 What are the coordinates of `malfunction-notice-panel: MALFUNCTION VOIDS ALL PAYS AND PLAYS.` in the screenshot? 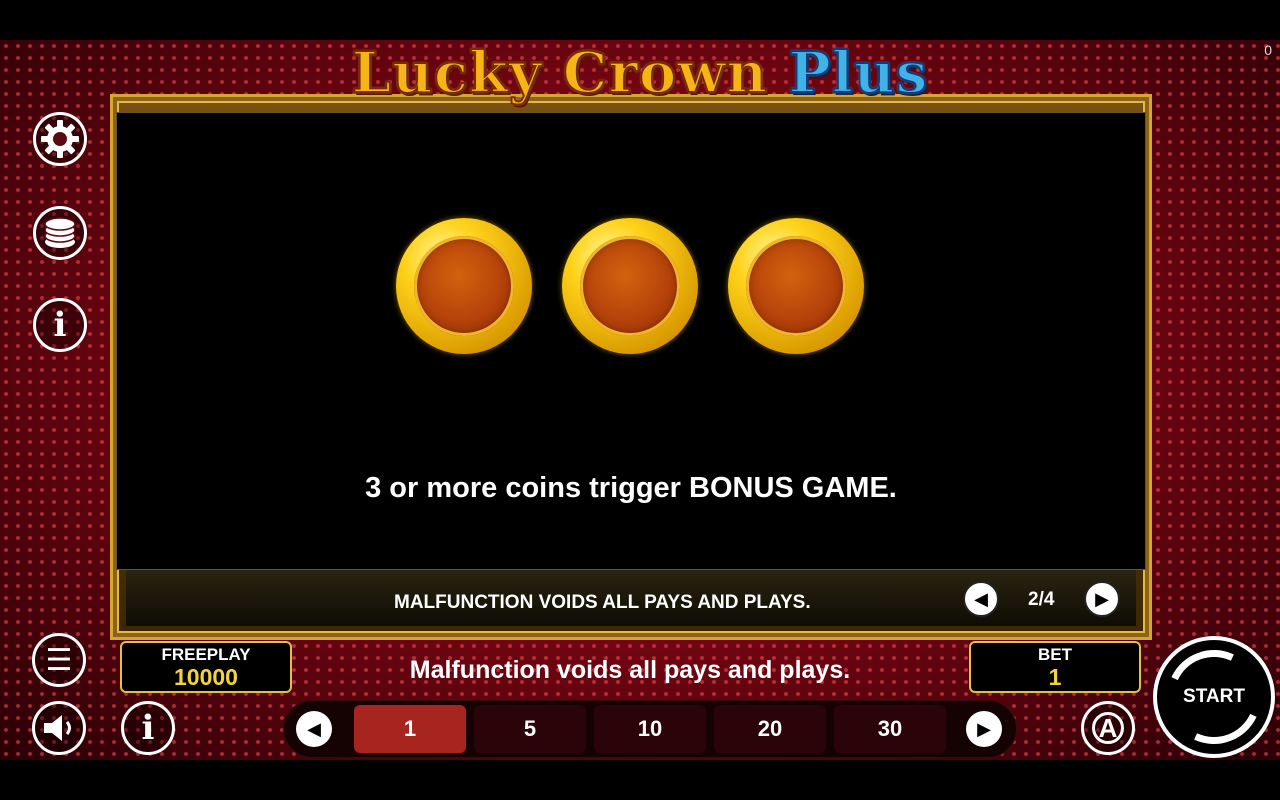 It's located at (602, 602).